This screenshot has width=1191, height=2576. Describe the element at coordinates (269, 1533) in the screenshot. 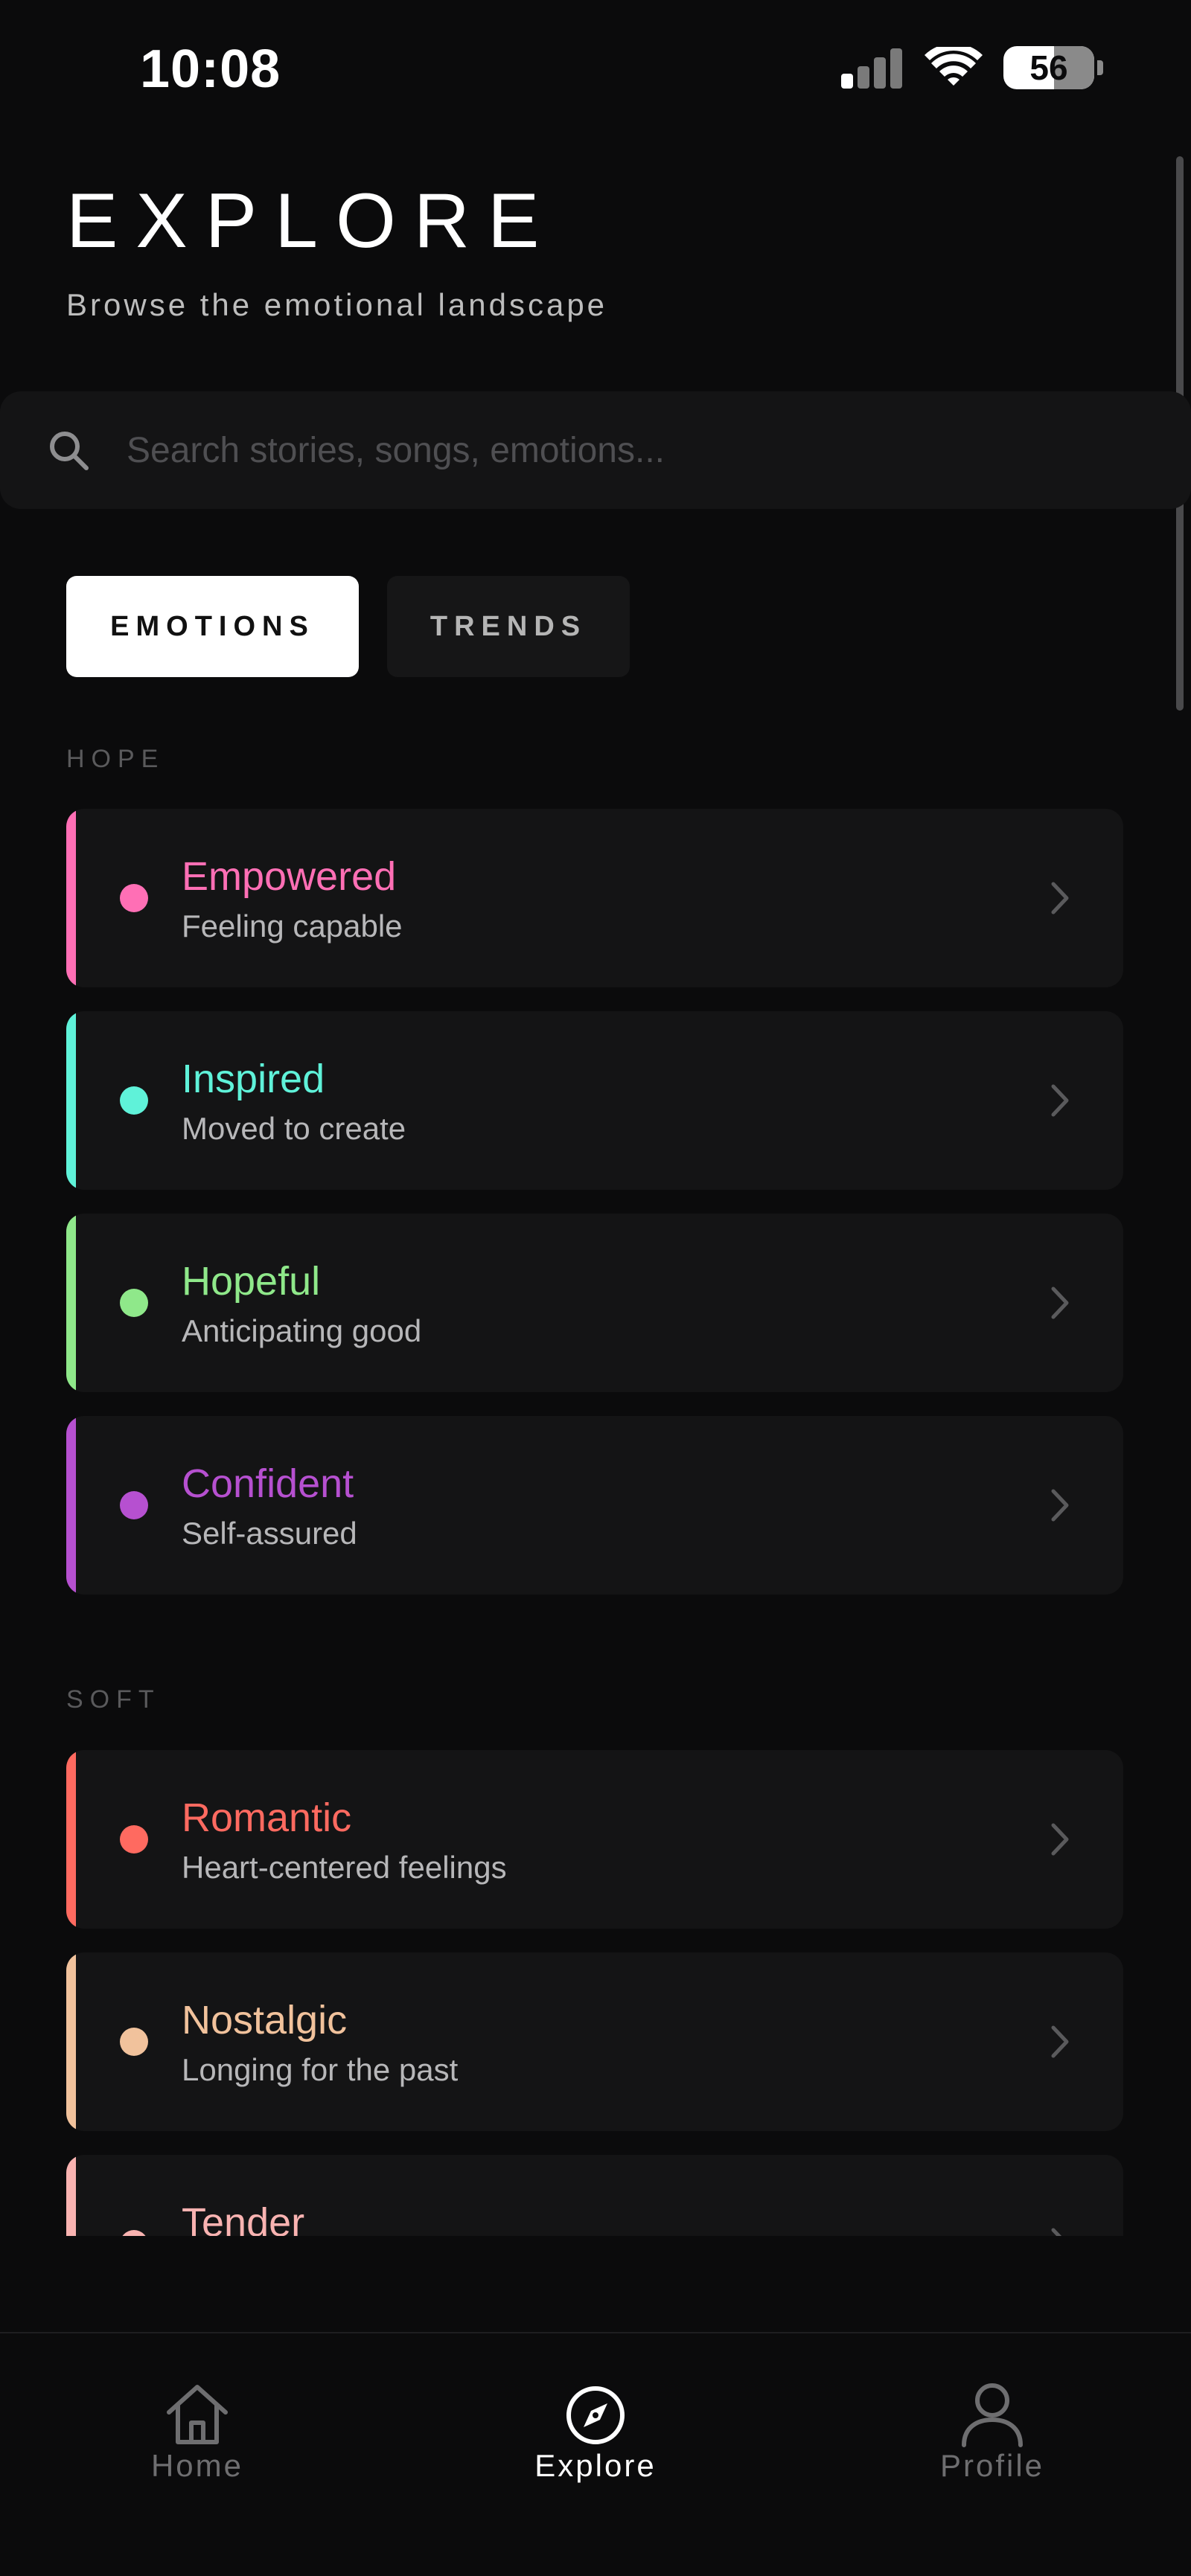

I see `emotion-description: Self-assured` at that location.